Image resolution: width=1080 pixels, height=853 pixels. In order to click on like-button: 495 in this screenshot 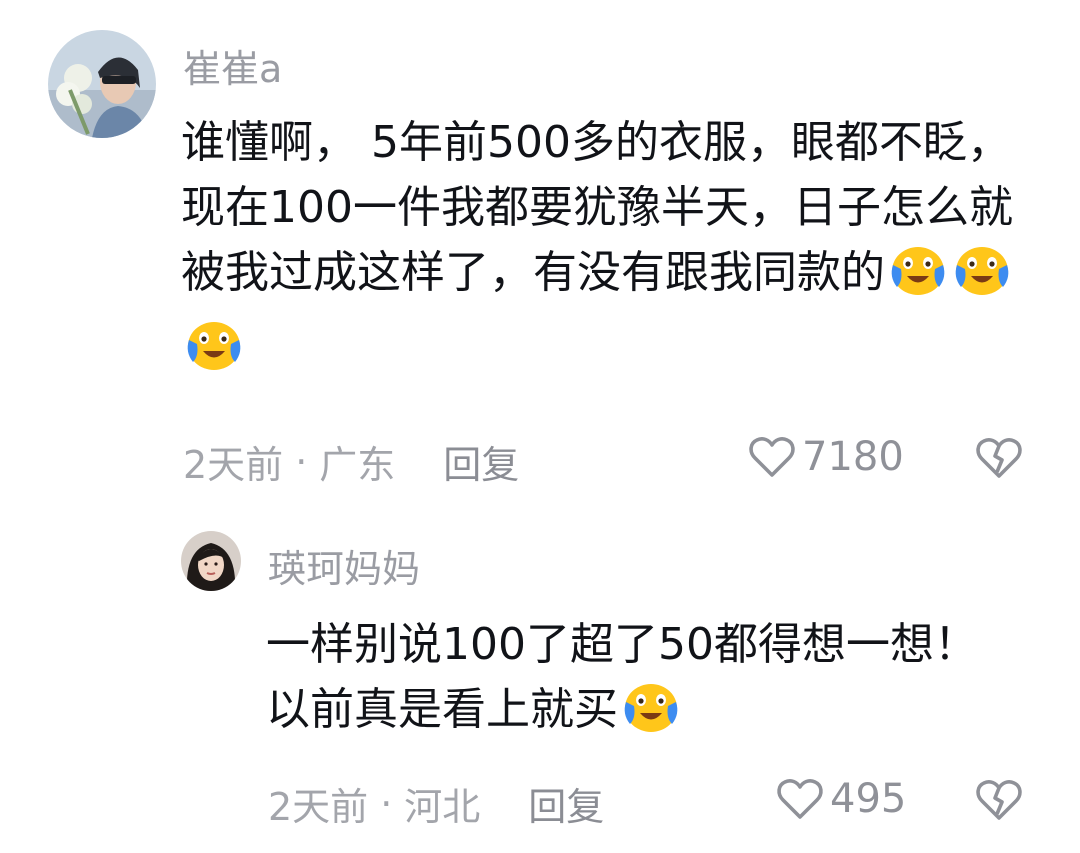, I will do `click(841, 799)`.